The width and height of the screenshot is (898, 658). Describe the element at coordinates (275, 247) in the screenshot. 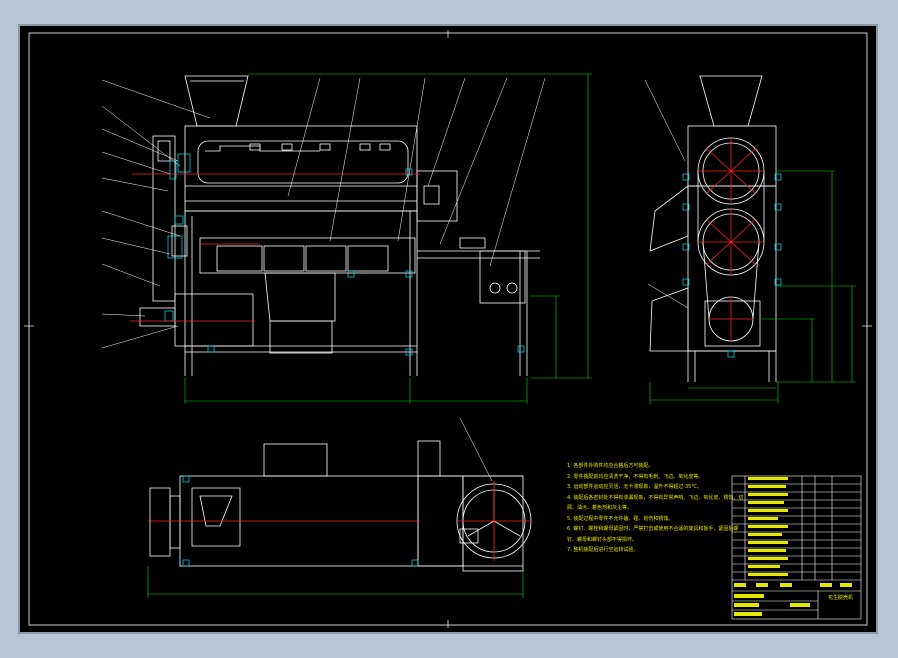

I see `front-view-centerlines` at that location.